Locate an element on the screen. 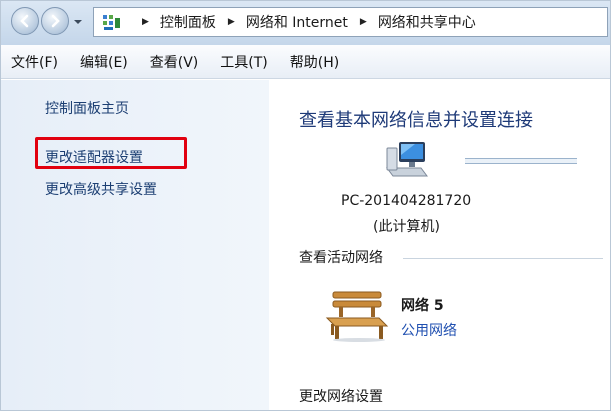  control-panel-icon is located at coordinates (111, 22).